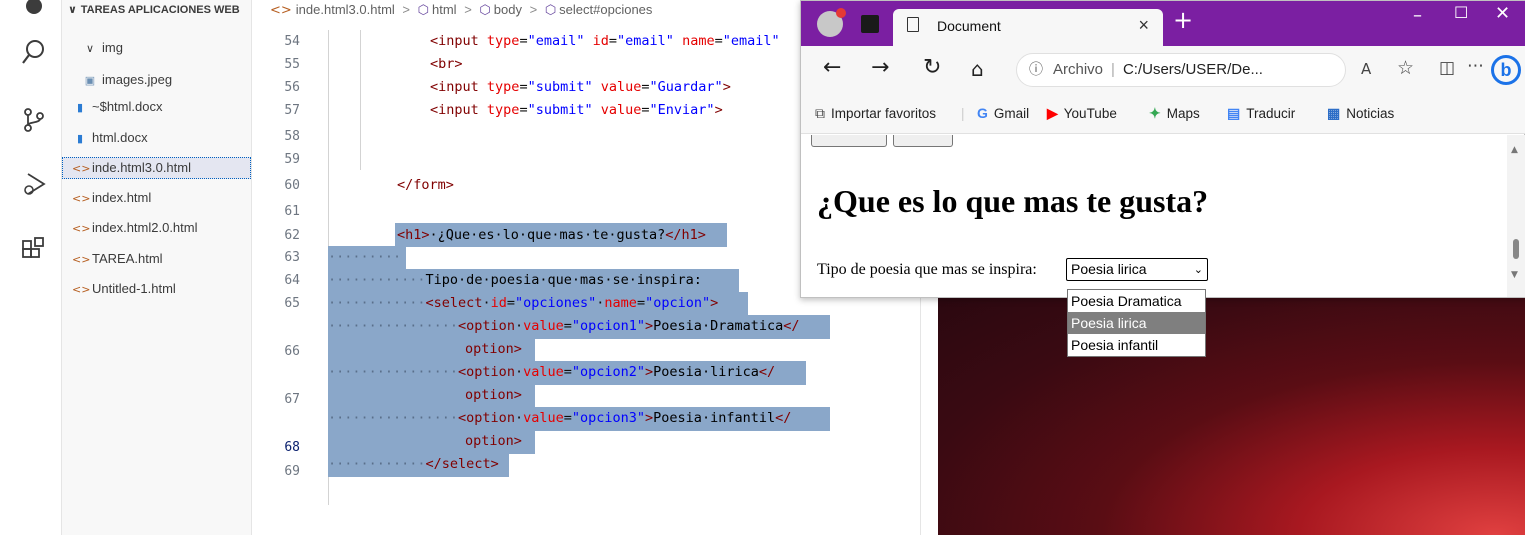 The image size is (1525, 535). What do you see at coordinates (982, 113) in the screenshot?
I see `google-icon: G` at bounding box center [982, 113].